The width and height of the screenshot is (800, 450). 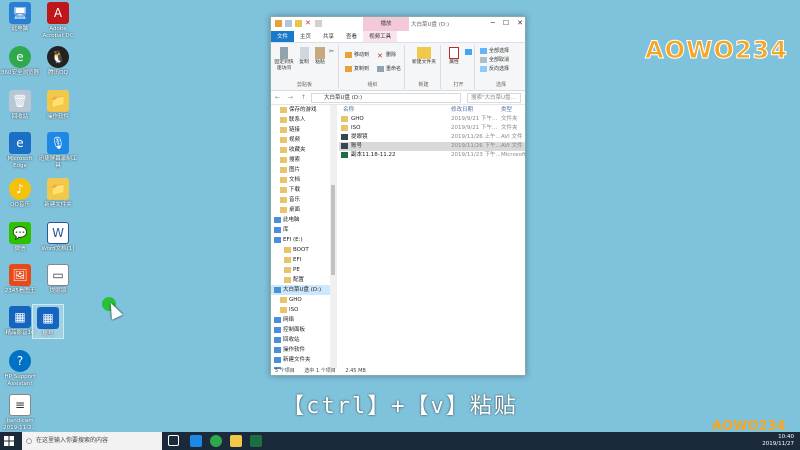 What do you see at coordinates (303, 110) in the screenshot?
I see `nav-item: 保存的游戏` at bounding box center [303, 110].